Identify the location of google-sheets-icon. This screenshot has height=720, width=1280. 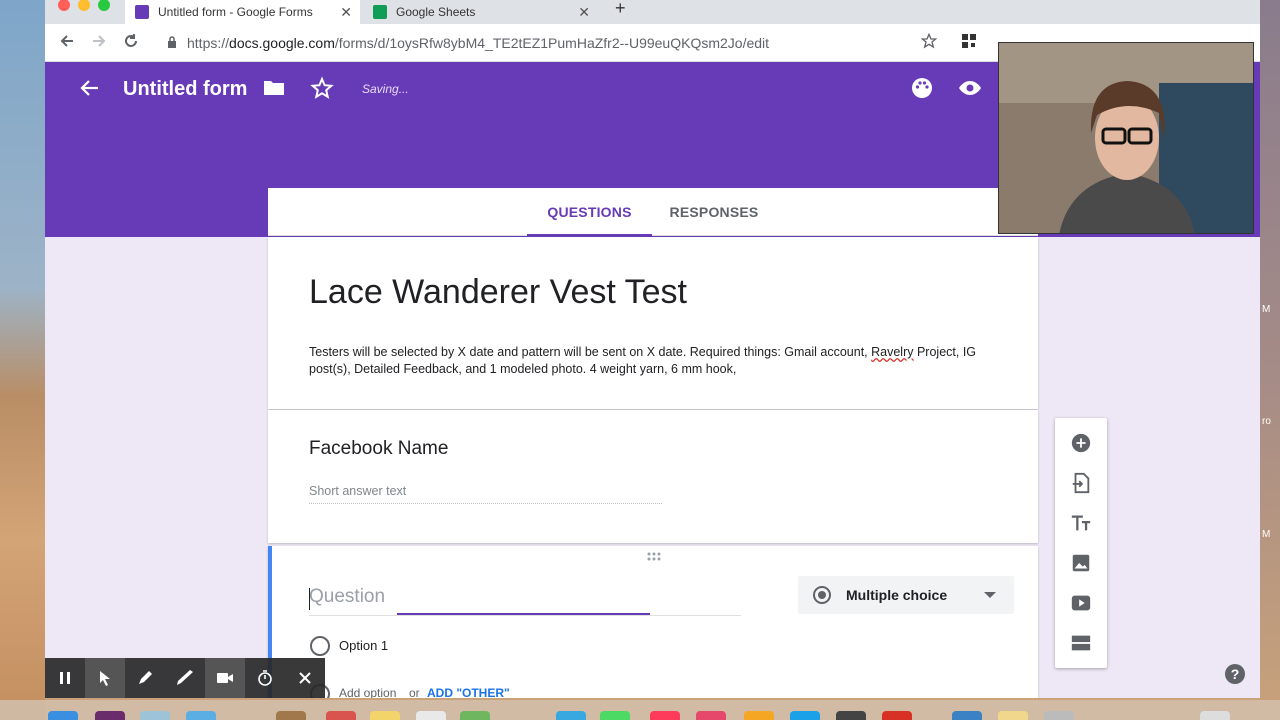
(380, 12).